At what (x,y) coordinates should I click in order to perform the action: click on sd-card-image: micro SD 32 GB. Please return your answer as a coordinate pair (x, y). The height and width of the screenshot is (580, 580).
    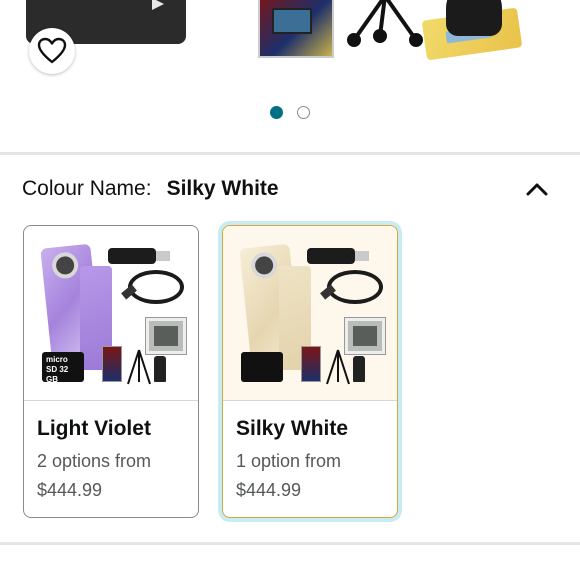
    Looking at the image, I should click on (63, 368).